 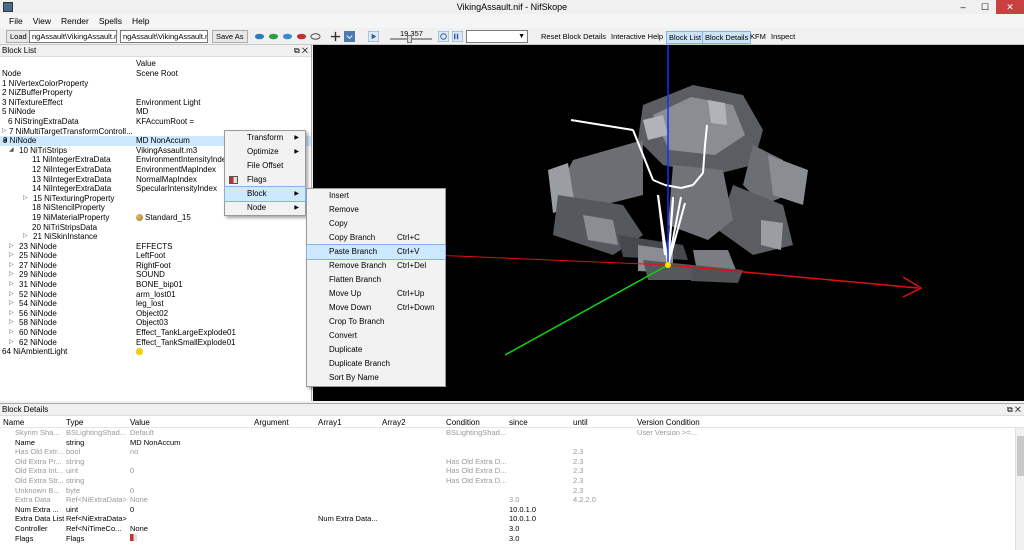 What do you see at coordinates (155, 295) in the screenshot?
I see `tree-row: ▷ 52 NiNode arm_lost01` at bounding box center [155, 295].